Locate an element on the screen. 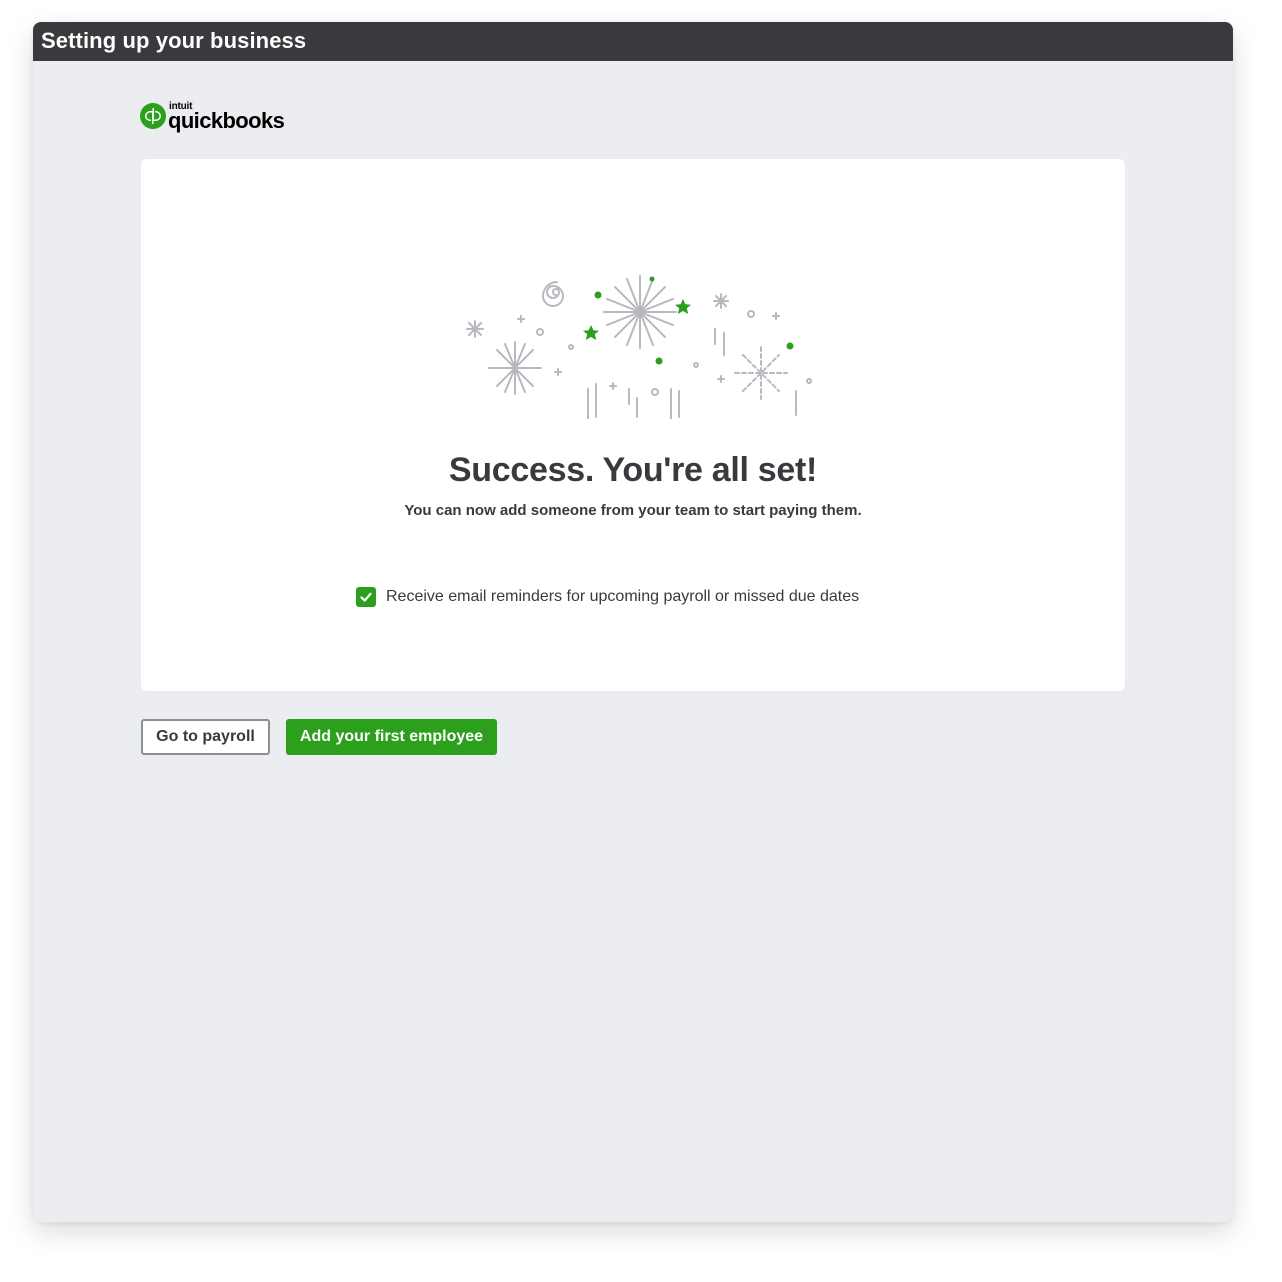  email-reminder-checkbox is located at coordinates (366, 597).